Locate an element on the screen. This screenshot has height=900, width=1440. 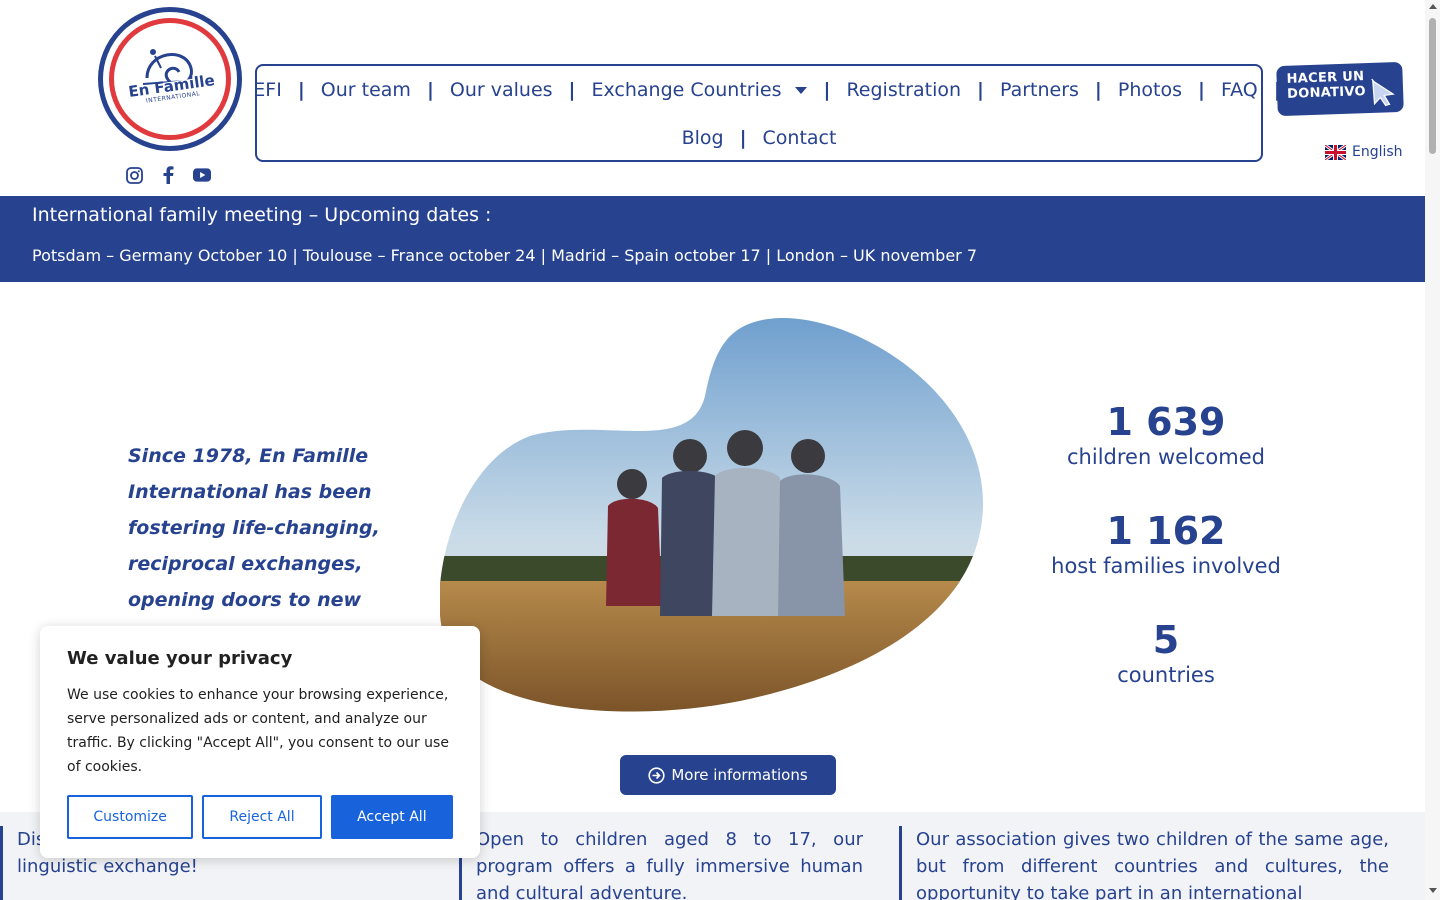
scroll-up-icon is located at coordinates (1433, 6).